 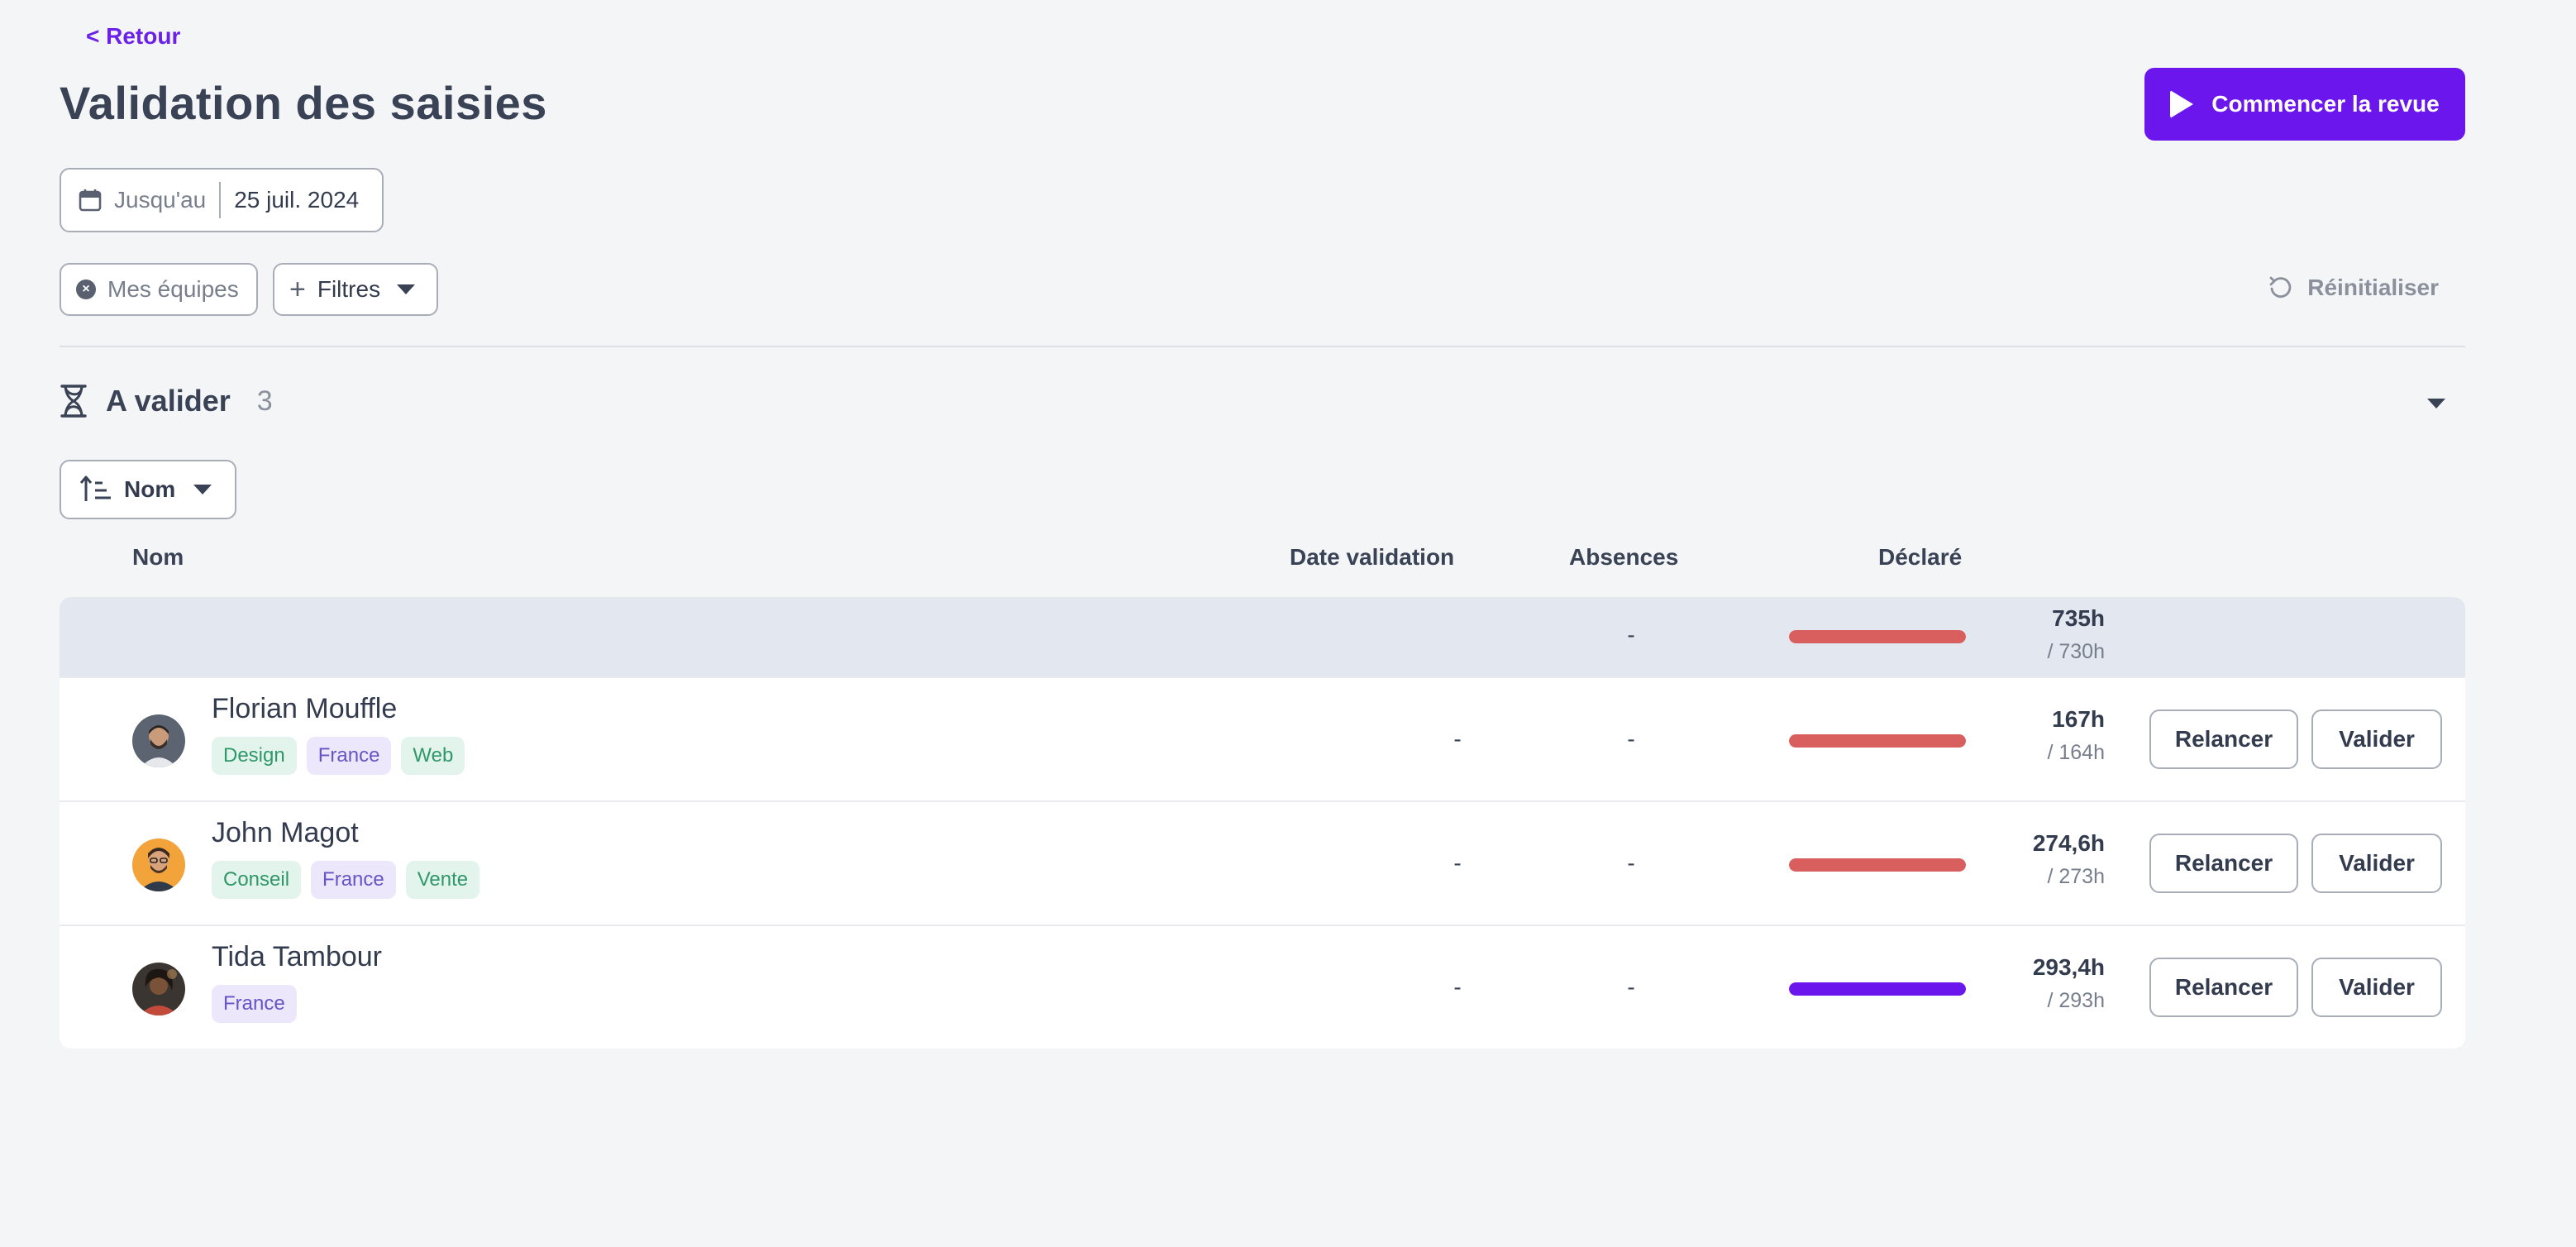 I want to click on tag: Vente, so click(x=442, y=880).